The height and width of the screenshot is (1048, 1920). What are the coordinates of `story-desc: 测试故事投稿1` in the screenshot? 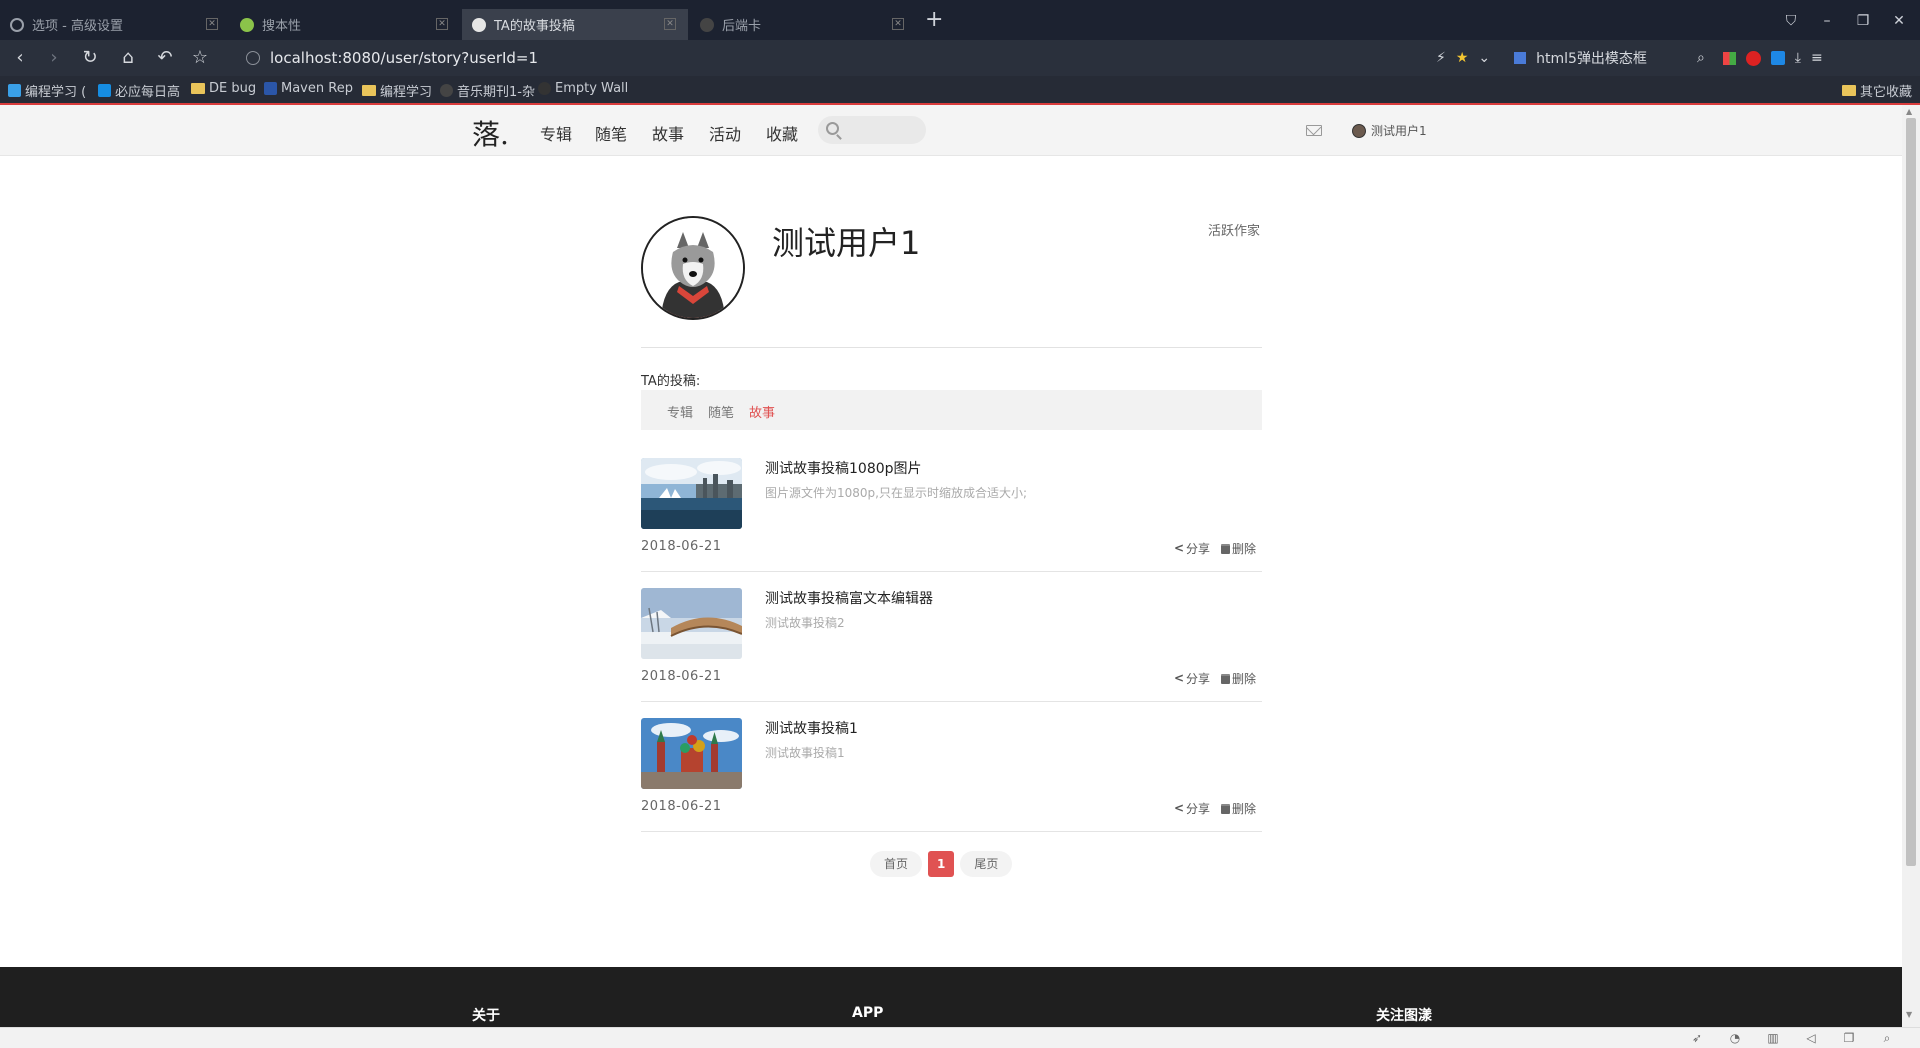 It's located at (805, 753).